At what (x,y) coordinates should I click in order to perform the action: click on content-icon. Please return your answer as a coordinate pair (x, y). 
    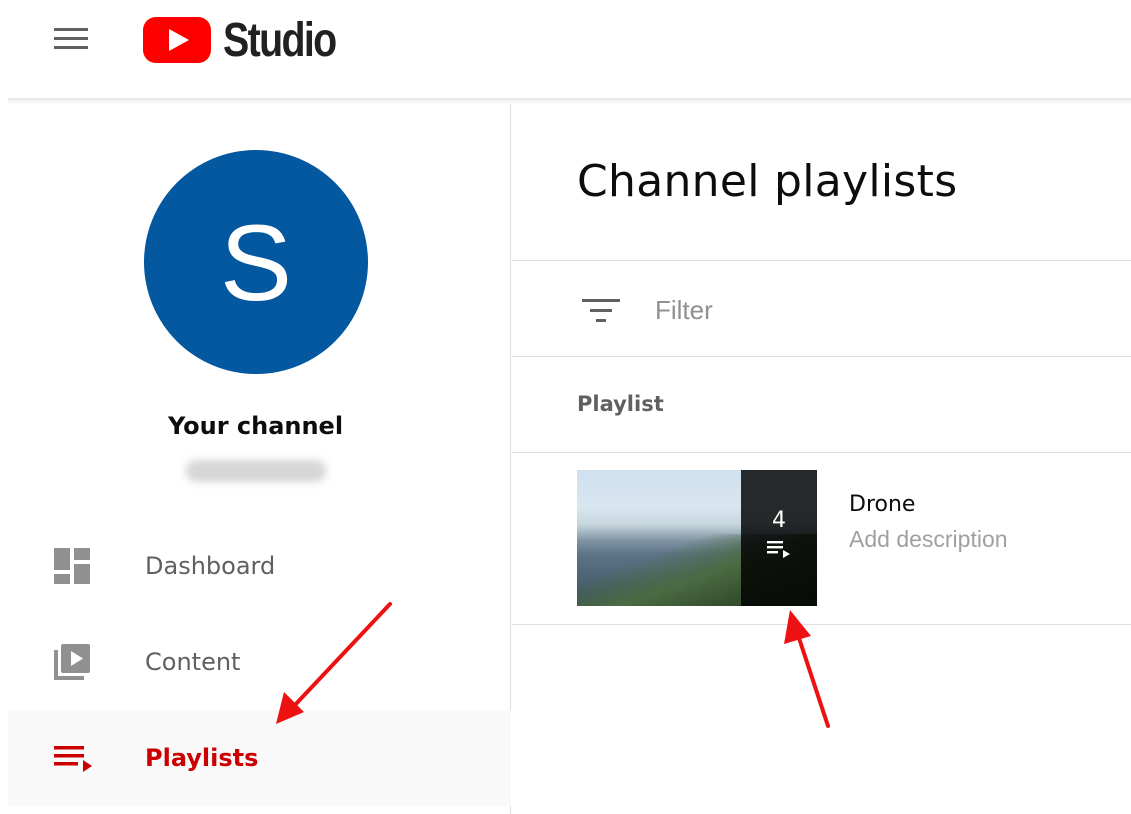
    Looking at the image, I should click on (72, 662).